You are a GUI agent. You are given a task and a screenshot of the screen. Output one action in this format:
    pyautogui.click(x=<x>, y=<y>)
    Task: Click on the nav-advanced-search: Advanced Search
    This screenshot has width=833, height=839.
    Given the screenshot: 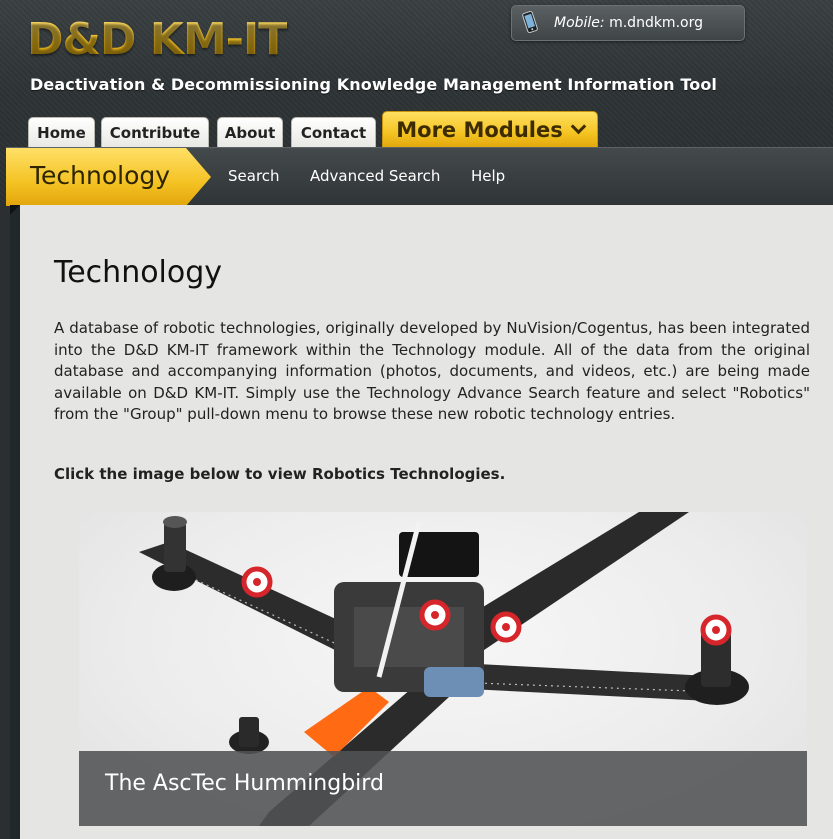 What is the action you would take?
    pyautogui.click(x=375, y=176)
    